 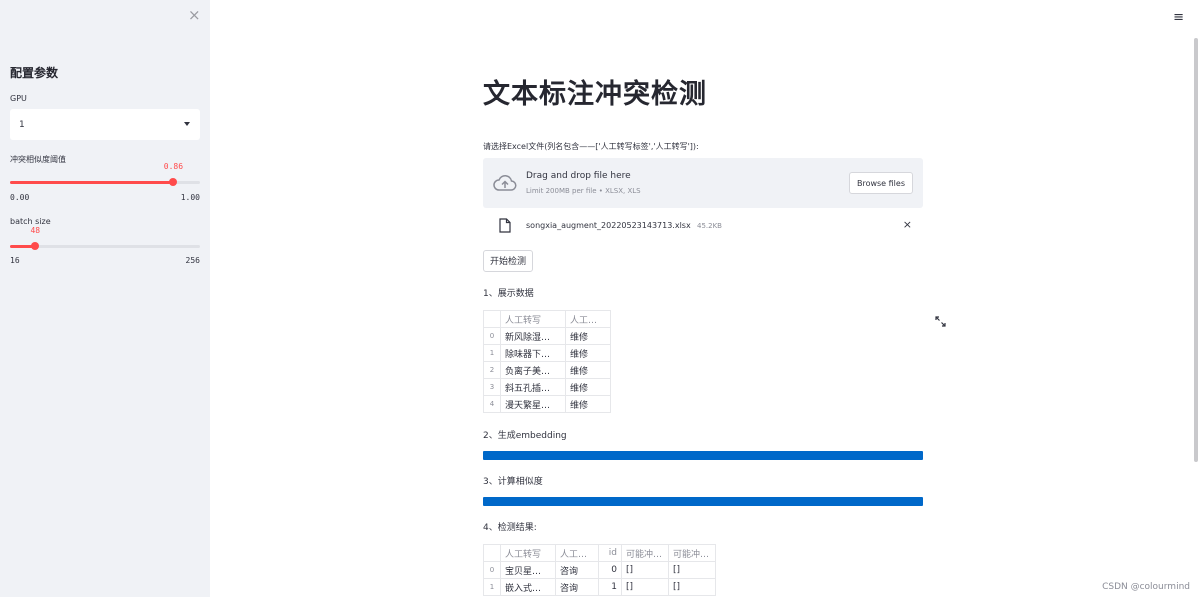 What do you see at coordinates (505, 185) in the screenshot?
I see `cloud-upload-icon` at bounding box center [505, 185].